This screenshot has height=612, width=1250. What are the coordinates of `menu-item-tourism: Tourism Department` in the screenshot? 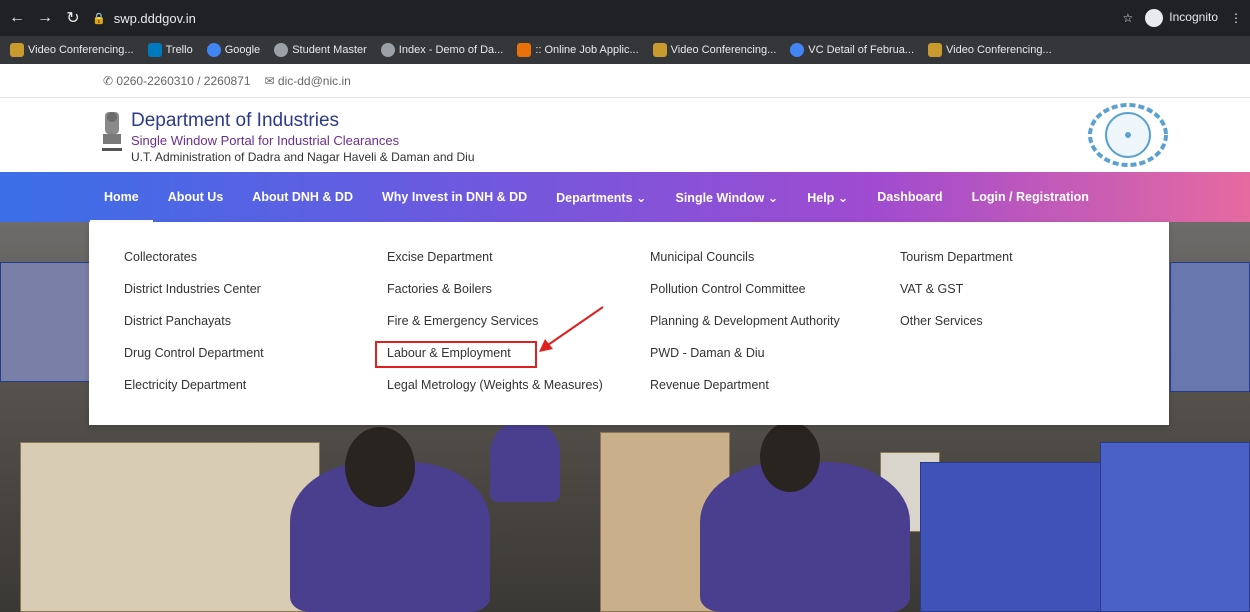 It's located at (956, 264).